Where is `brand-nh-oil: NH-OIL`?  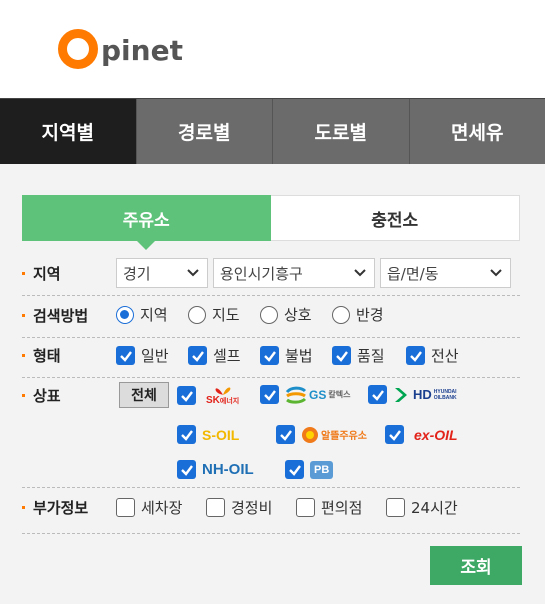 brand-nh-oil: NH-OIL is located at coordinates (215, 469).